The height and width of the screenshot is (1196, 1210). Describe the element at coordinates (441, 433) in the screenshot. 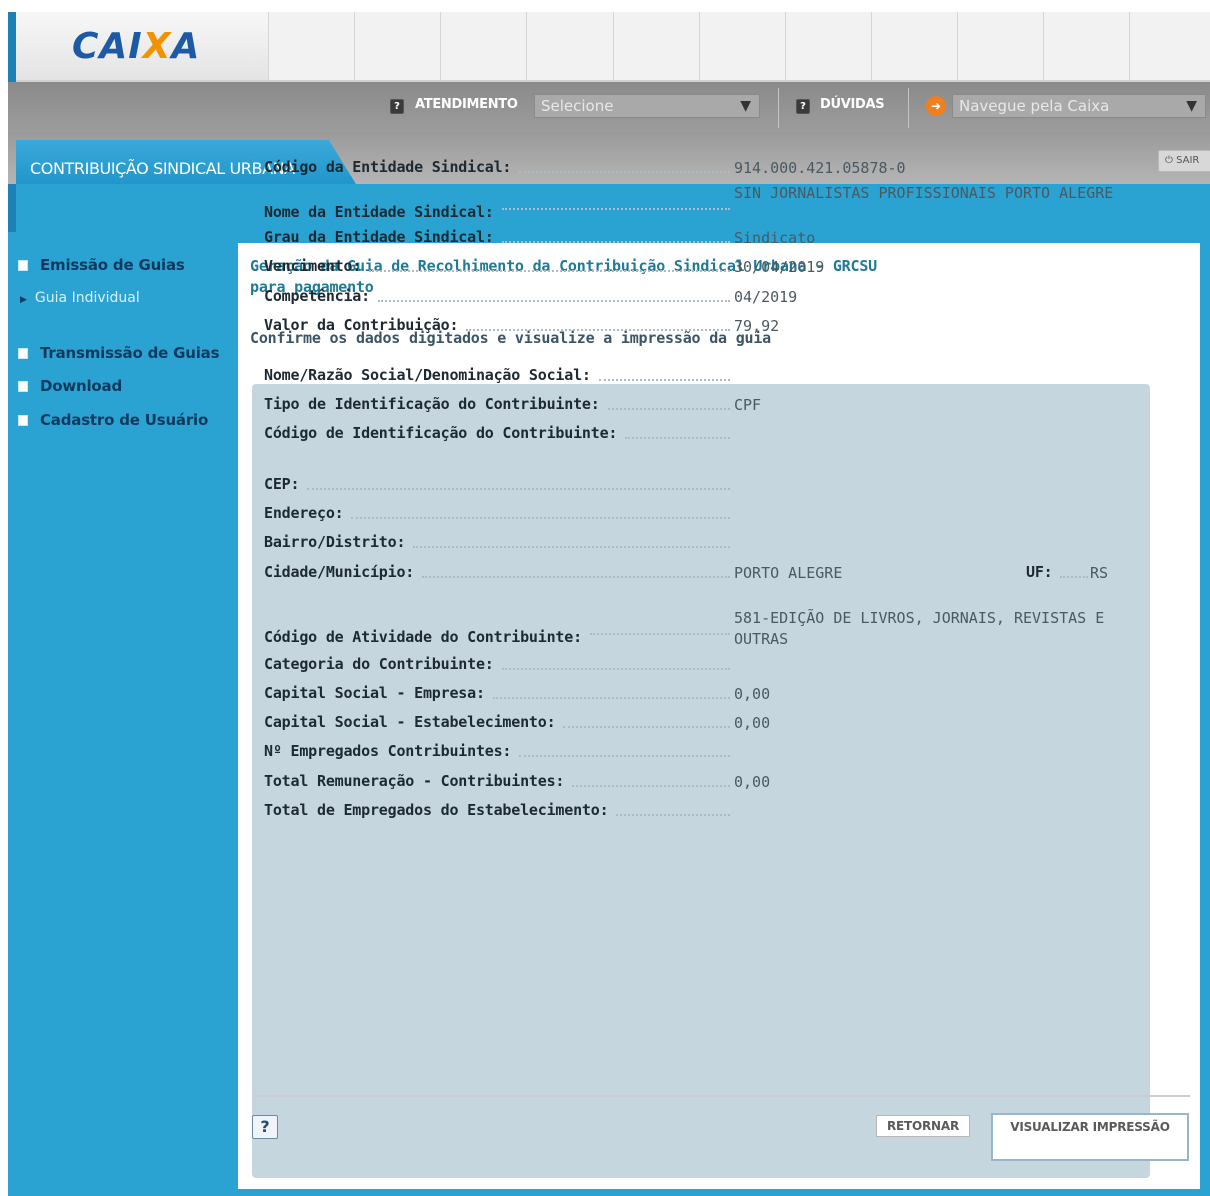

I see `summary-row-label: Código de Identificação do Contribuinte:` at that location.